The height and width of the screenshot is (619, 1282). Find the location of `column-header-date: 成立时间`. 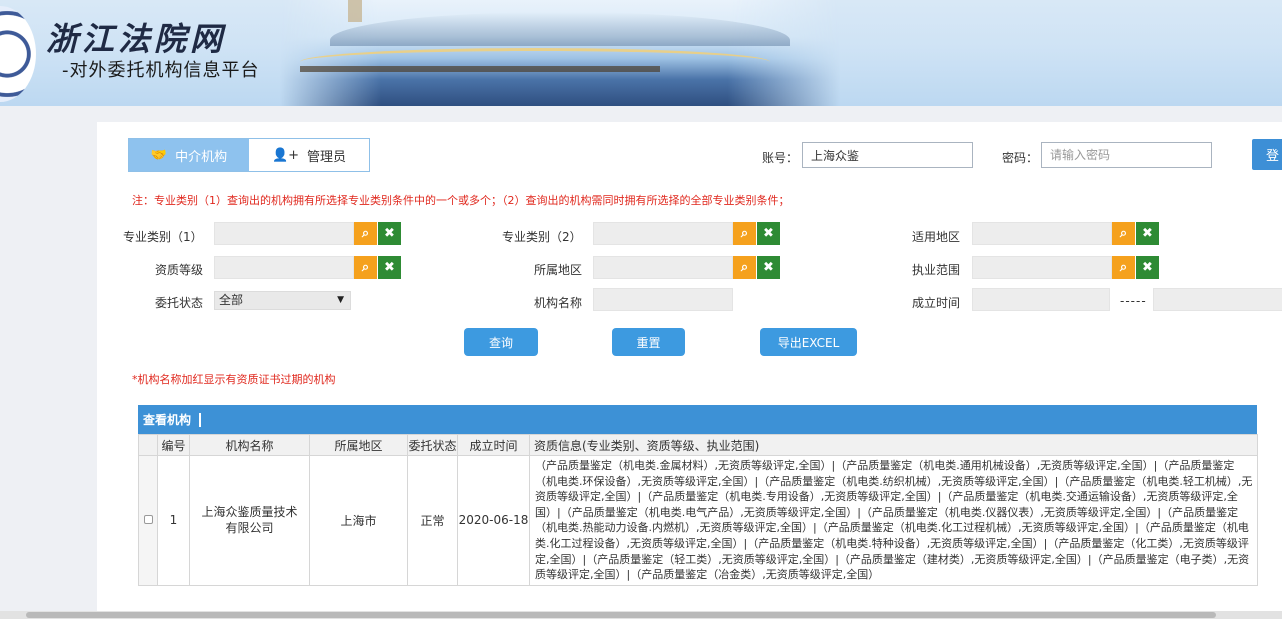

column-header-date: 成立时间 is located at coordinates (493, 445).